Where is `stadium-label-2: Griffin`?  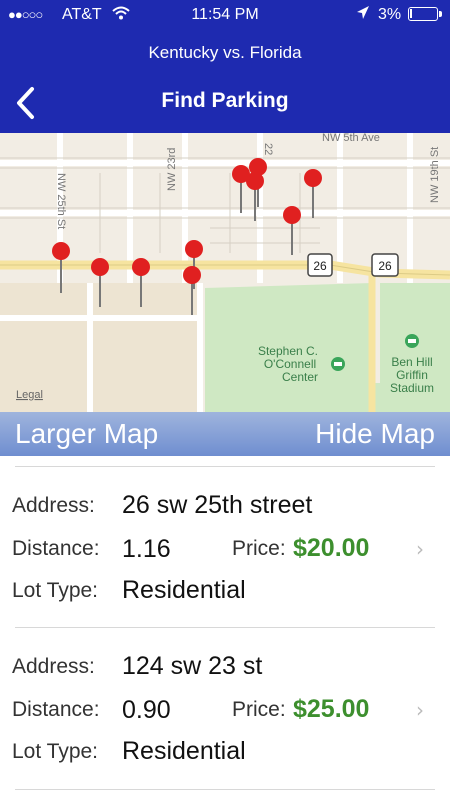 stadium-label-2: Griffin is located at coordinates (412, 375).